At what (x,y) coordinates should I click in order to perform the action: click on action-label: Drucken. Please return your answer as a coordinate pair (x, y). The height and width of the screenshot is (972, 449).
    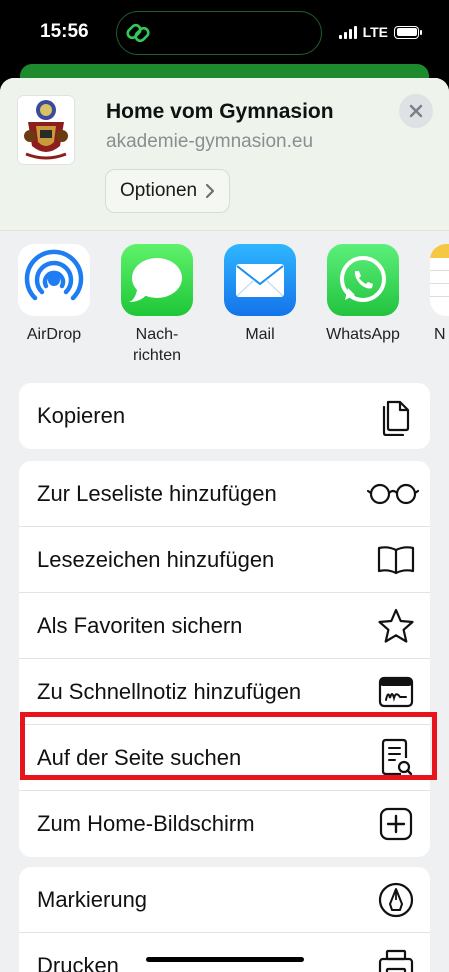
    Looking at the image, I should click on (78, 962).